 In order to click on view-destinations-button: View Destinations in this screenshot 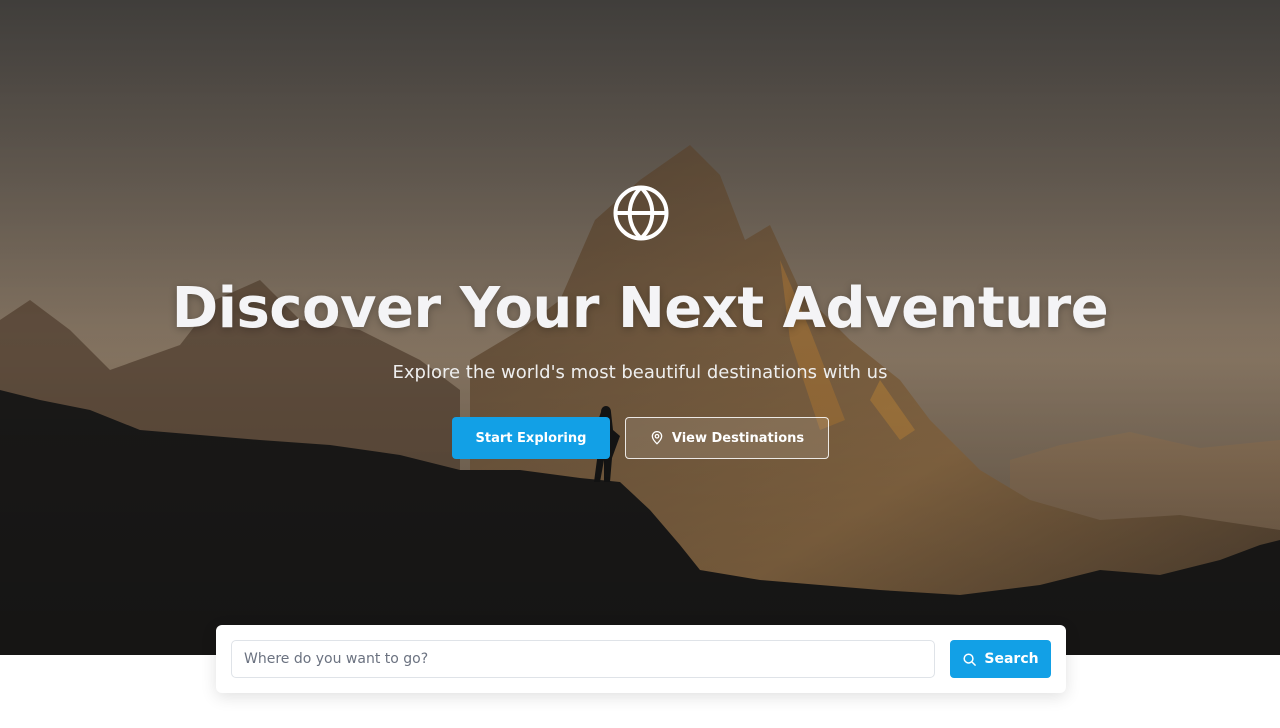, I will do `click(727, 438)`.